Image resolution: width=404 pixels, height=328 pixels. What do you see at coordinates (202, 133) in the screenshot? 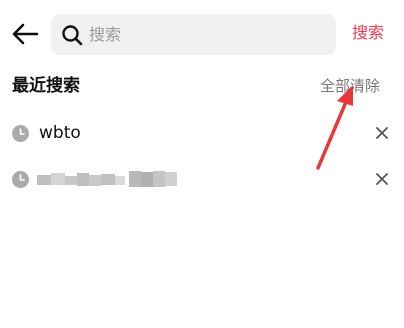
I see `history-item: wbto` at bounding box center [202, 133].